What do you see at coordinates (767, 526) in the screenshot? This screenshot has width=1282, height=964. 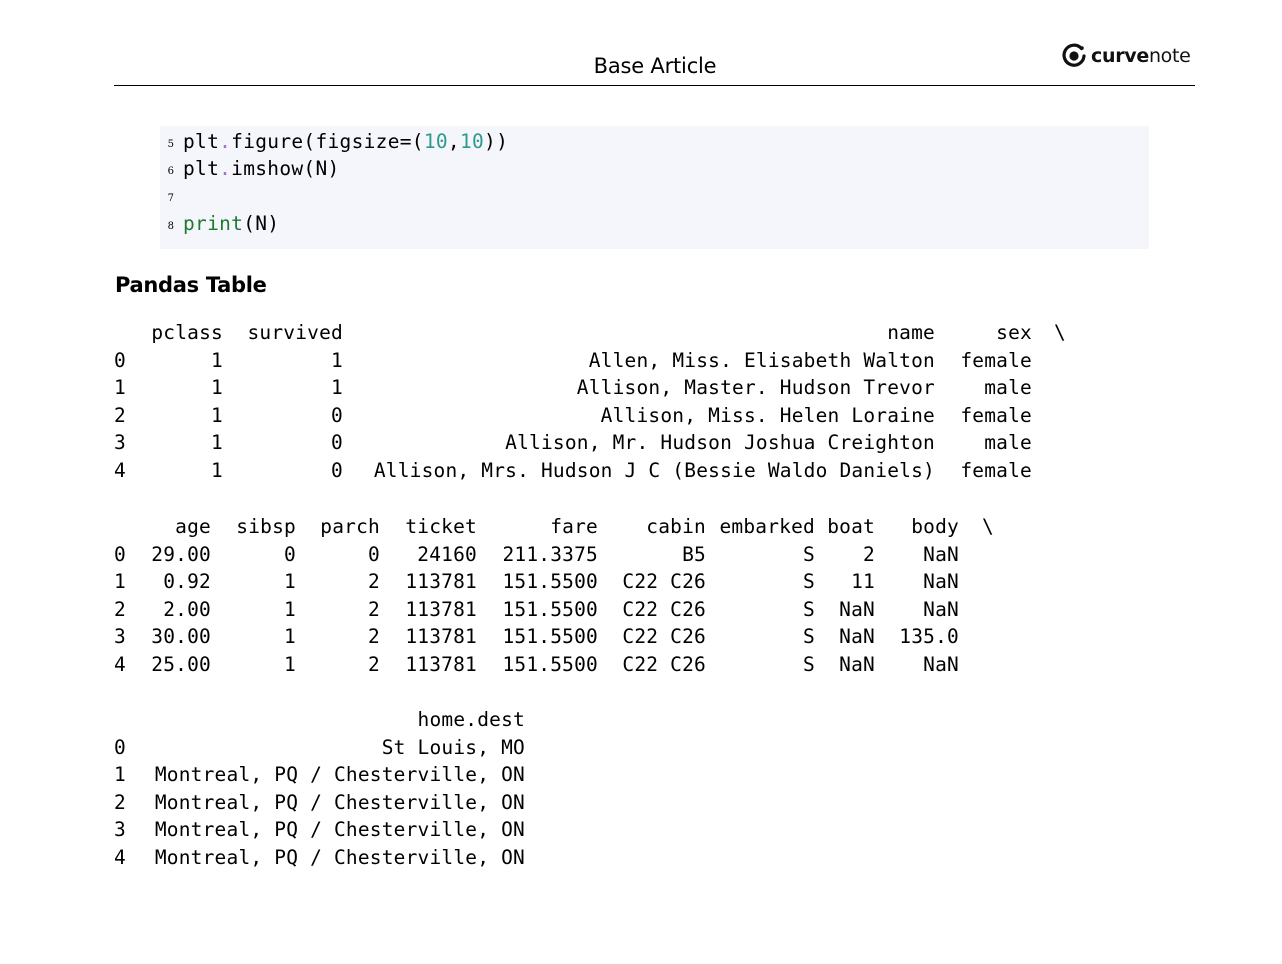 I see `column-header: embarked` at bounding box center [767, 526].